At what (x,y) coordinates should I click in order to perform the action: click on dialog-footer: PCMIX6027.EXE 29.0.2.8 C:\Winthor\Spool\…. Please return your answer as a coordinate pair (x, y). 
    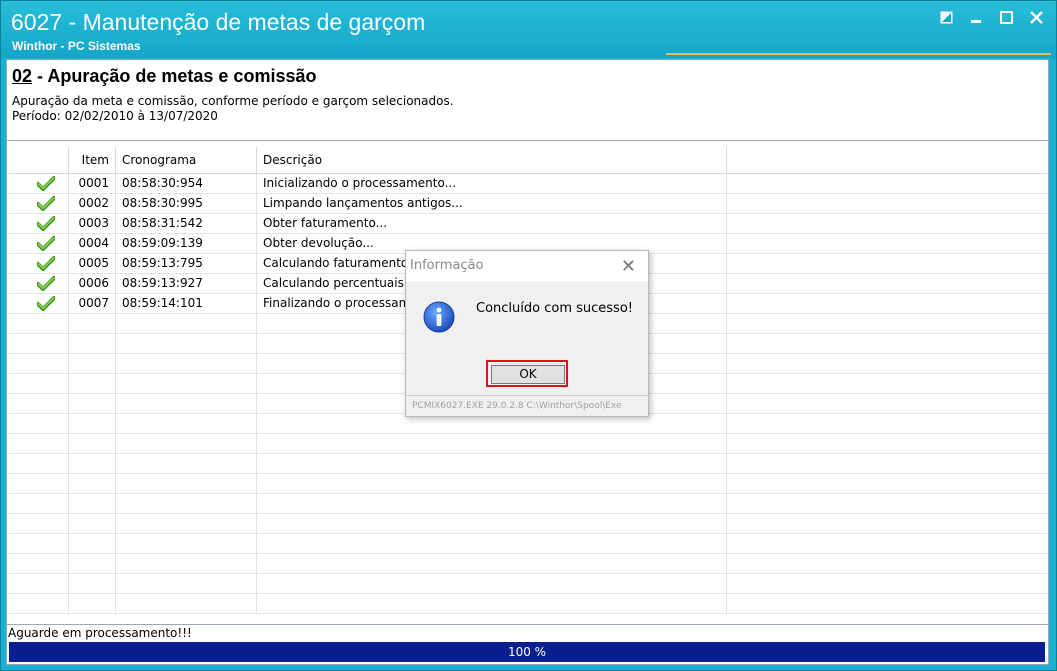
    Looking at the image, I should click on (527, 405).